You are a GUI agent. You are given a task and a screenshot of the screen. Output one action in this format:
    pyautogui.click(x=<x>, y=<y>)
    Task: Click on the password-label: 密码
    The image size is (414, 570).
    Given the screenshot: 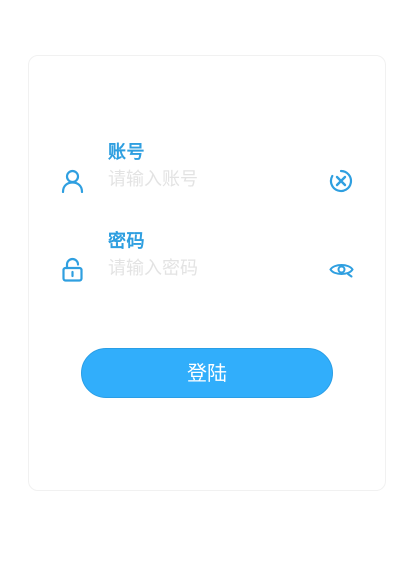 What is the action you would take?
    pyautogui.click(x=126, y=241)
    